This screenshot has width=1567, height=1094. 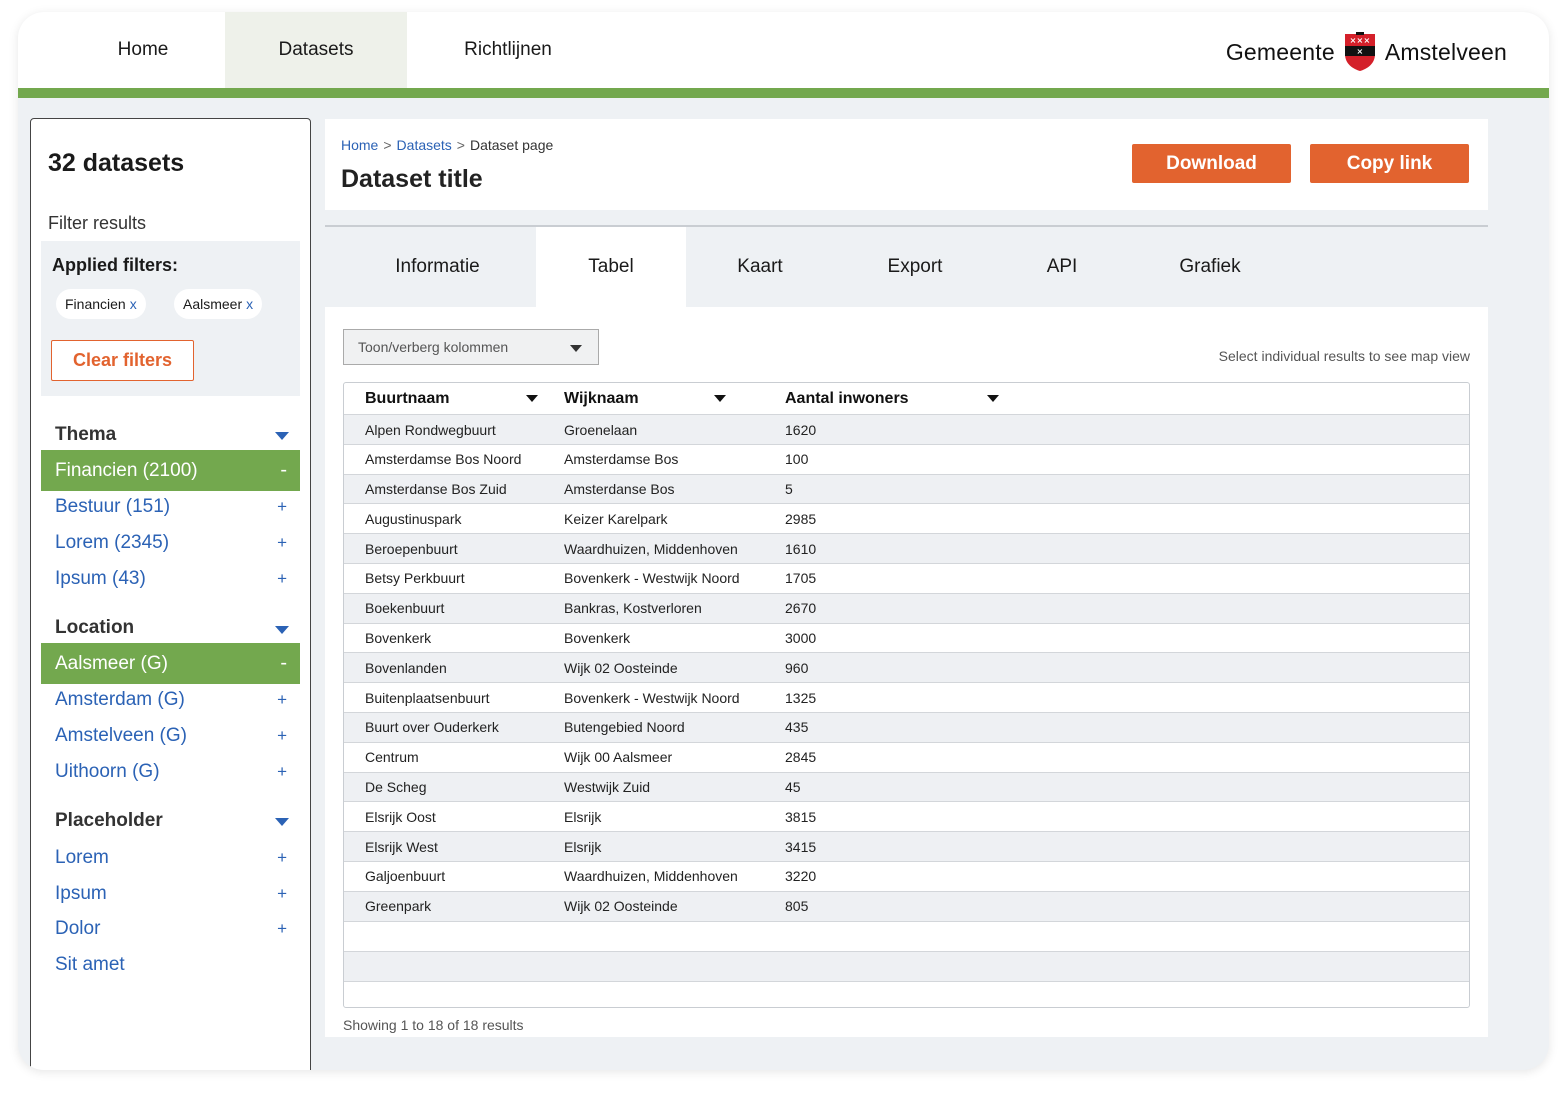 What do you see at coordinates (170, 663) in the screenshot?
I see `filter-item-aalsmeer: Aalsmeer (G) -` at bounding box center [170, 663].